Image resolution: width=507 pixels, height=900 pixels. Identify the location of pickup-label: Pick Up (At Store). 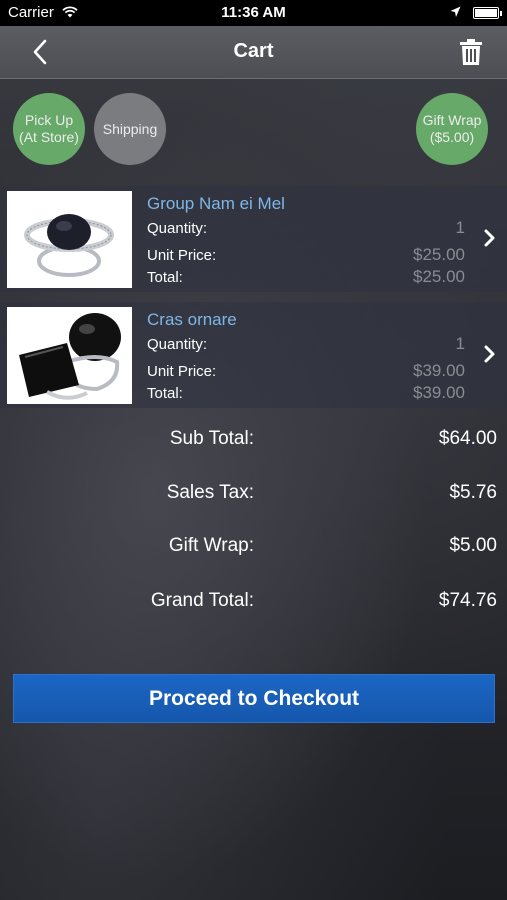
(49, 128).